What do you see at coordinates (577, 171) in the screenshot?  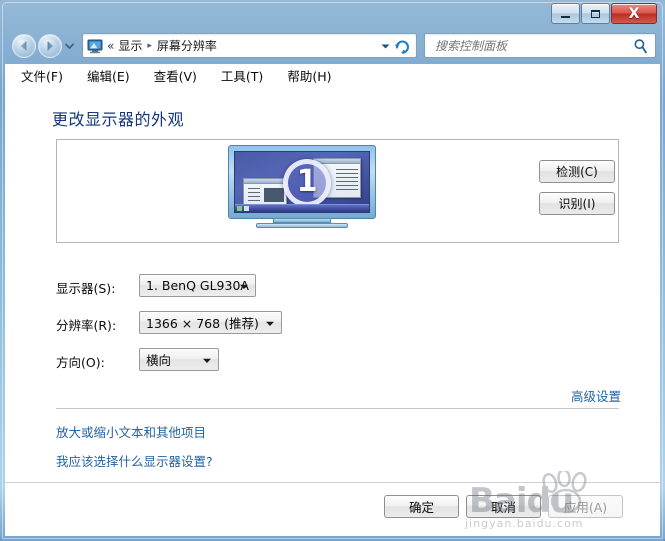 I see `detect-button: 检测(C)` at bounding box center [577, 171].